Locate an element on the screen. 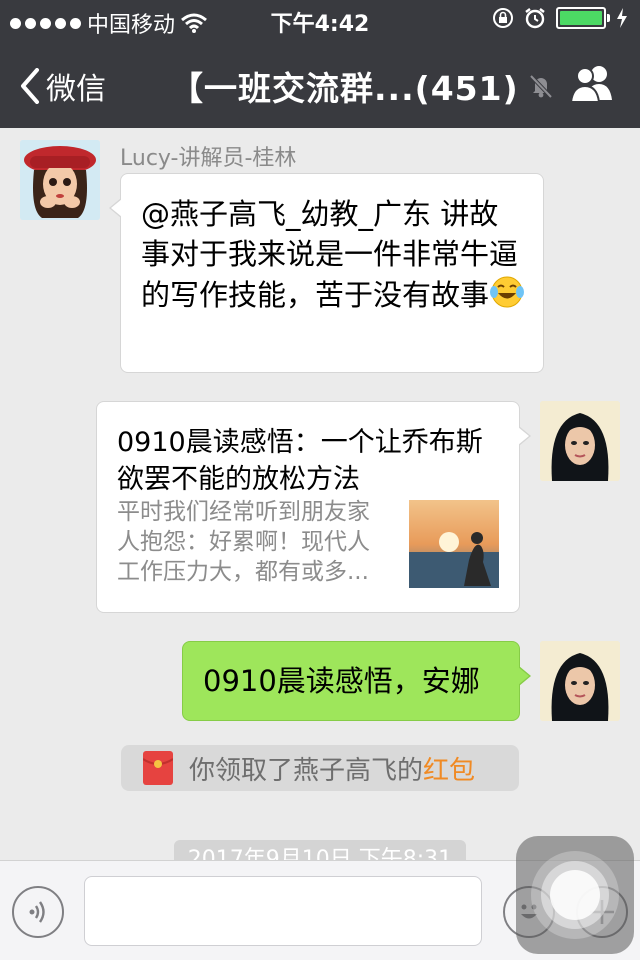 The height and width of the screenshot is (960, 640). red-packet-notice: 你领取了燕子高飞的红包 is located at coordinates (320, 768).